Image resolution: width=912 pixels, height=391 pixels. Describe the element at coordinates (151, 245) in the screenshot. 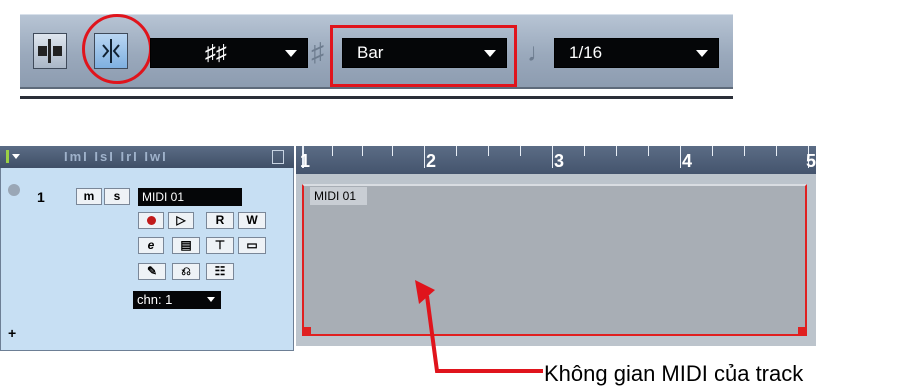

I see `edit-instrument-button: e` at that location.